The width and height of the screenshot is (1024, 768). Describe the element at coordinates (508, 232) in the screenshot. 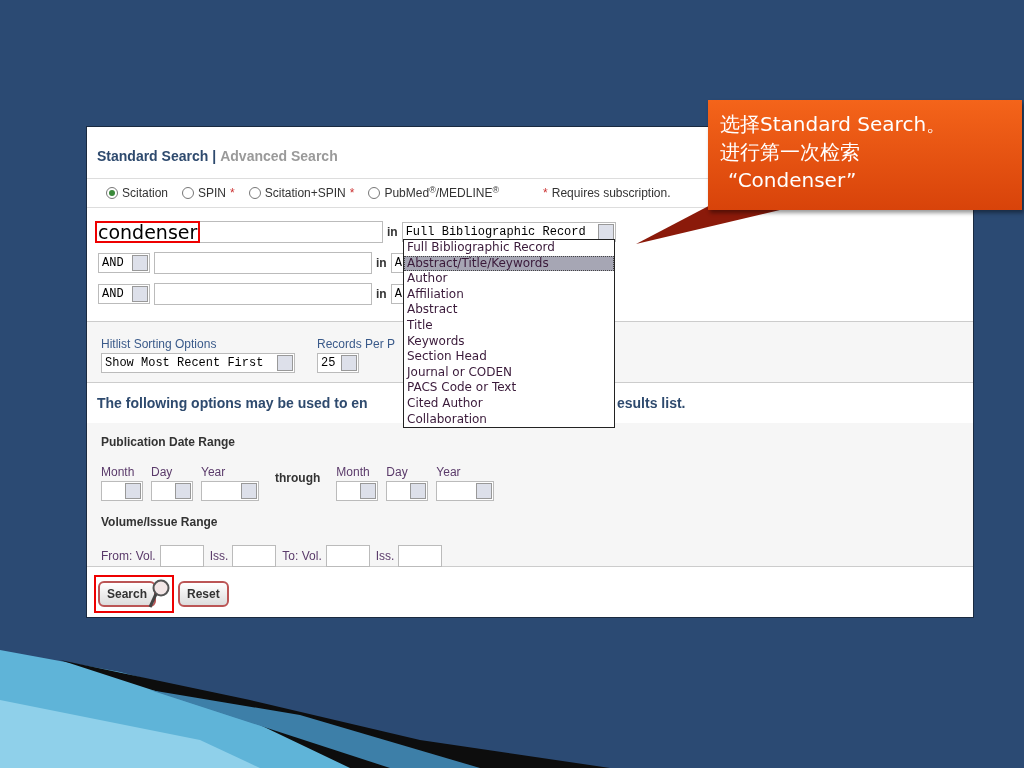

I see `field-dropdown: Full Bibliographic Record` at that location.